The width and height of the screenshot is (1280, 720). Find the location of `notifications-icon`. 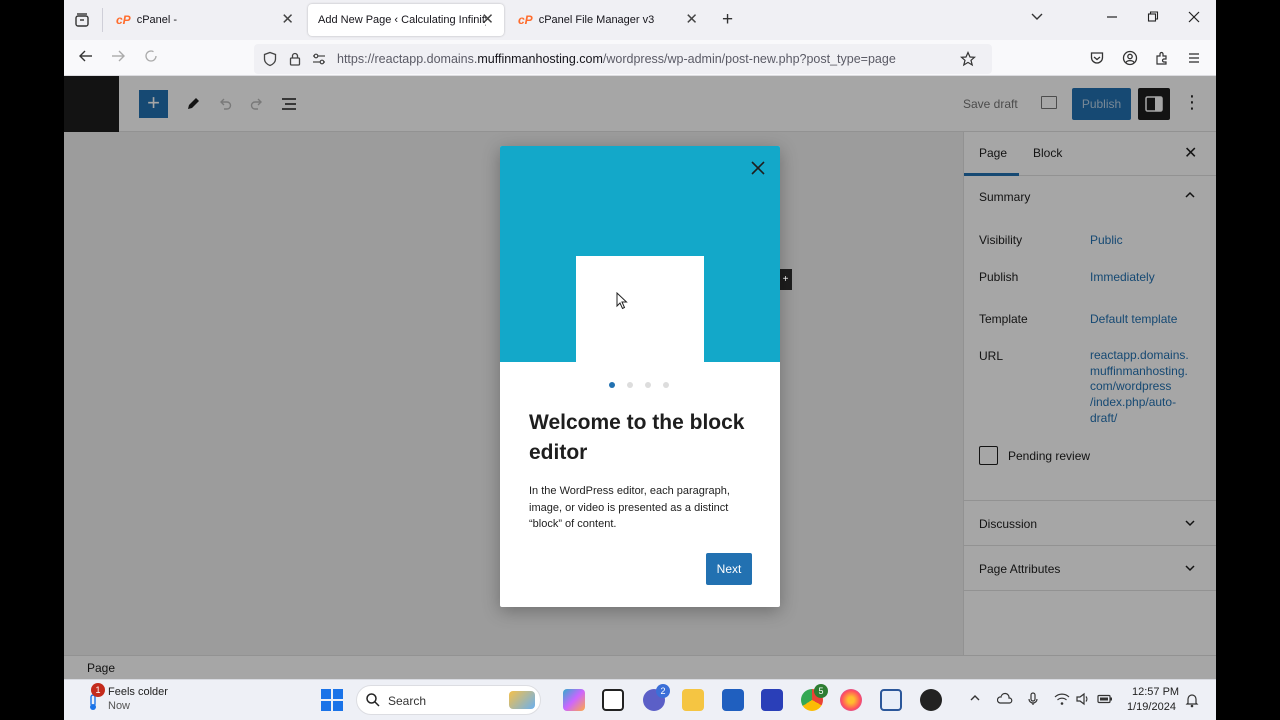

notifications-icon is located at coordinates (1192, 701).